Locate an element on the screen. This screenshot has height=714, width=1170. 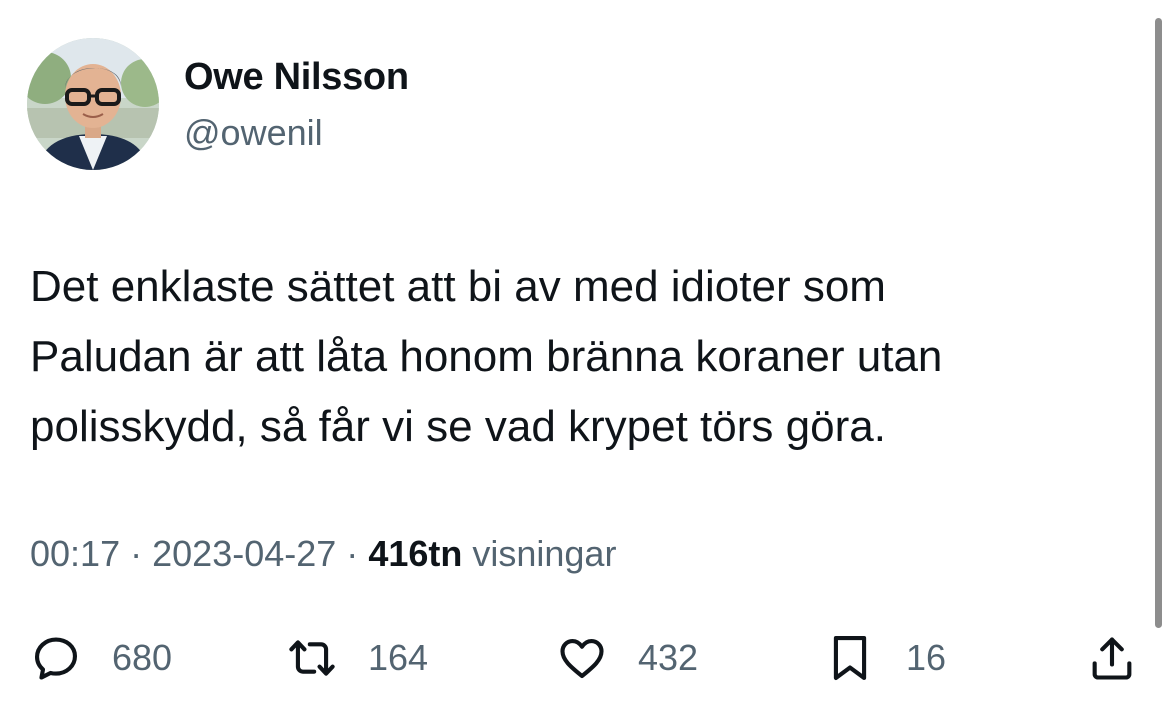
reply-button: 680 is located at coordinates (101, 658).